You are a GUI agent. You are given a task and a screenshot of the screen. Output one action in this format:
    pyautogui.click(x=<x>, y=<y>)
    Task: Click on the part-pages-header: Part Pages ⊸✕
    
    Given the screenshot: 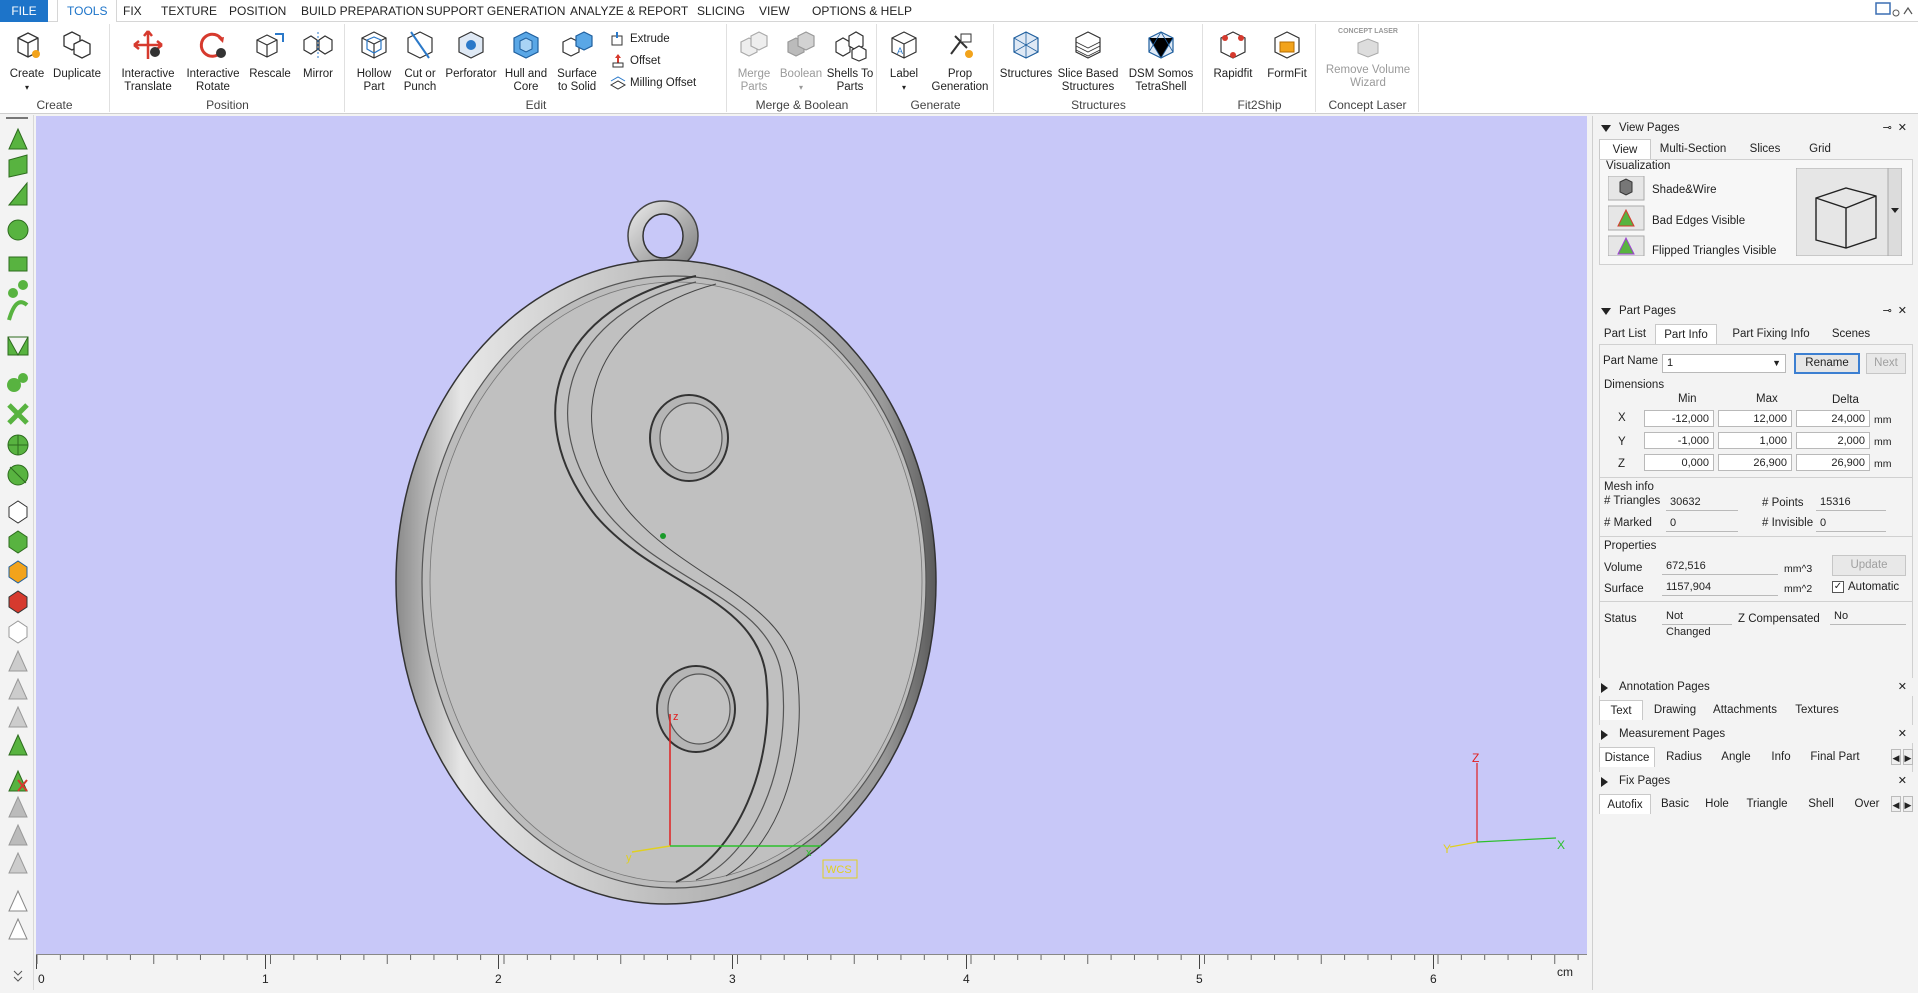 What is the action you would take?
    pyautogui.click(x=1755, y=311)
    